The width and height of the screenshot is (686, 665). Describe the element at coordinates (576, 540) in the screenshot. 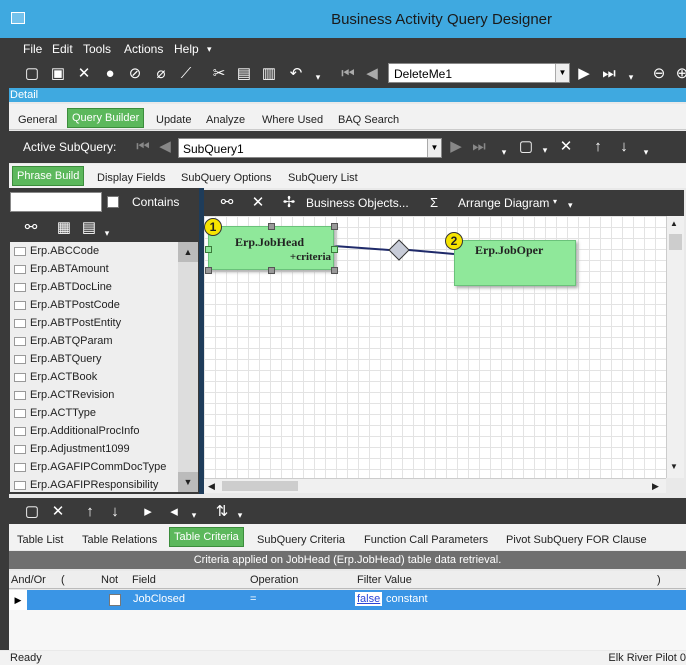

I see `tab-pivot-subquery: Pivot SubQuery FOR Clause` at that location.